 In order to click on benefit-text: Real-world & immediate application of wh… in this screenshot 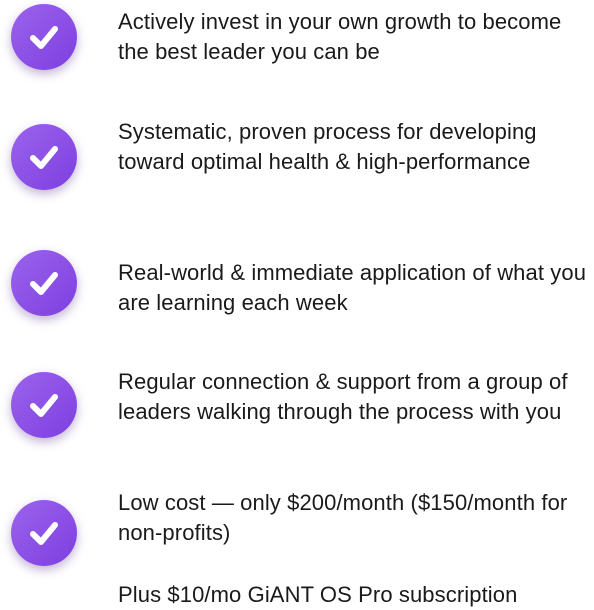, I will do `click(352, 287)`.